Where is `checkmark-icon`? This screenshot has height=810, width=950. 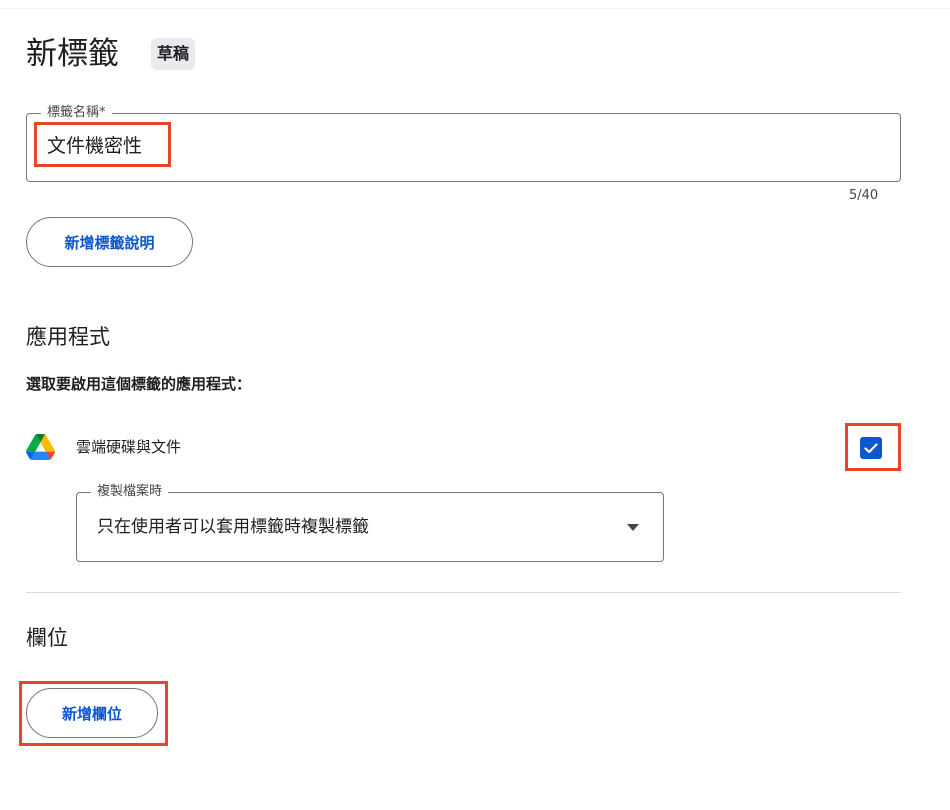
checkmark-icon is located at coordinates (871, 448).